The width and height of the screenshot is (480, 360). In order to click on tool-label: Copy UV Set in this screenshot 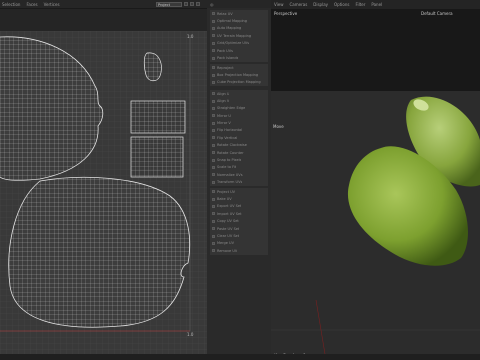, I will do `click(228, 221)`.